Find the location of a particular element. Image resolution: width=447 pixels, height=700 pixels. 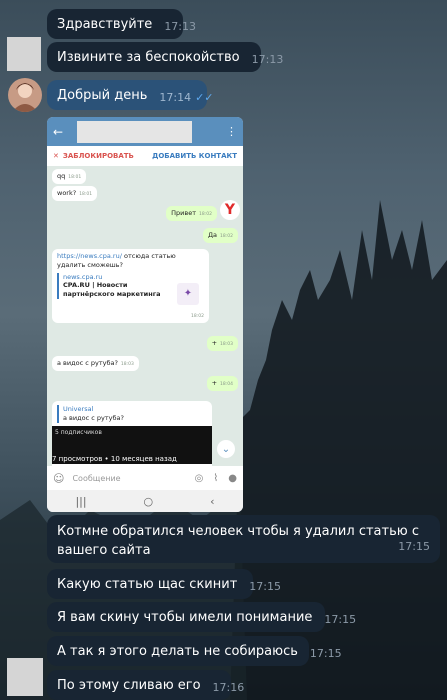

chat-link: https://news.cpa.ru/ is located at coordinates (89, 256).